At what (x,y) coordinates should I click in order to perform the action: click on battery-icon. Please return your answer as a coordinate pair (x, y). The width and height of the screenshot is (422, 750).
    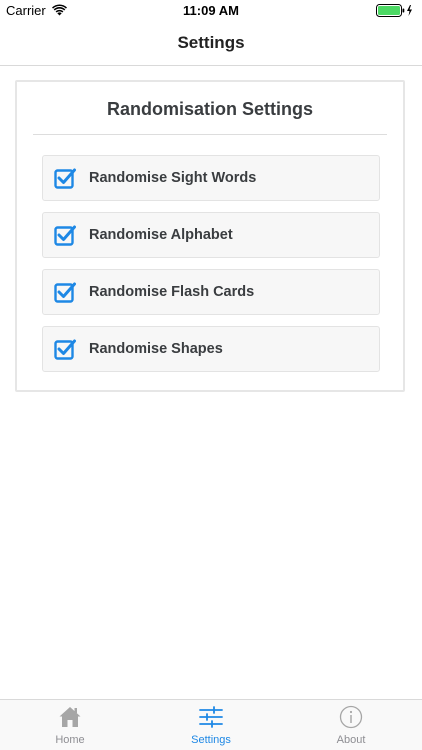
    Looking at the image, I should click on (394, 10).